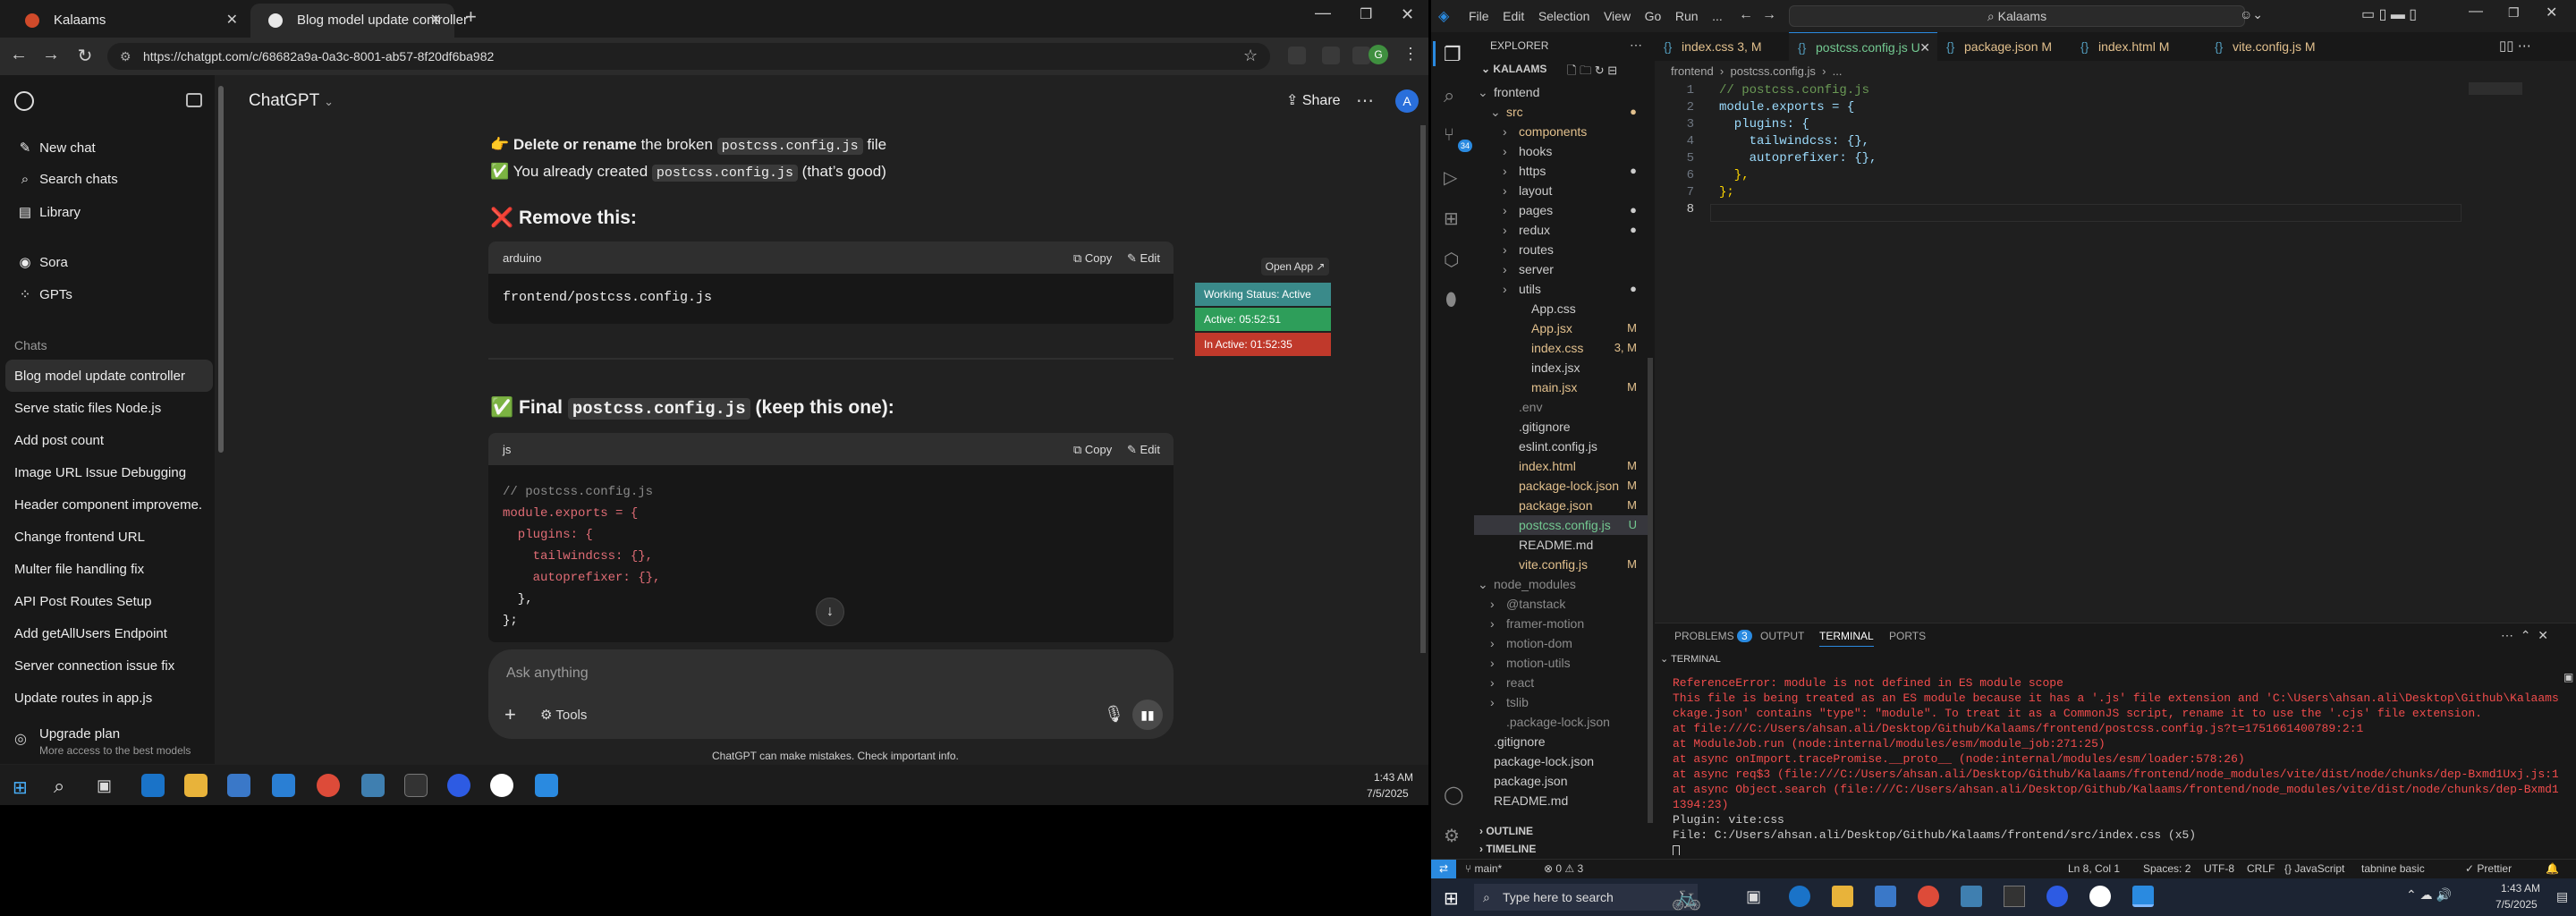  I want to click on vscode-taskbar-icon, so click(546, 785).